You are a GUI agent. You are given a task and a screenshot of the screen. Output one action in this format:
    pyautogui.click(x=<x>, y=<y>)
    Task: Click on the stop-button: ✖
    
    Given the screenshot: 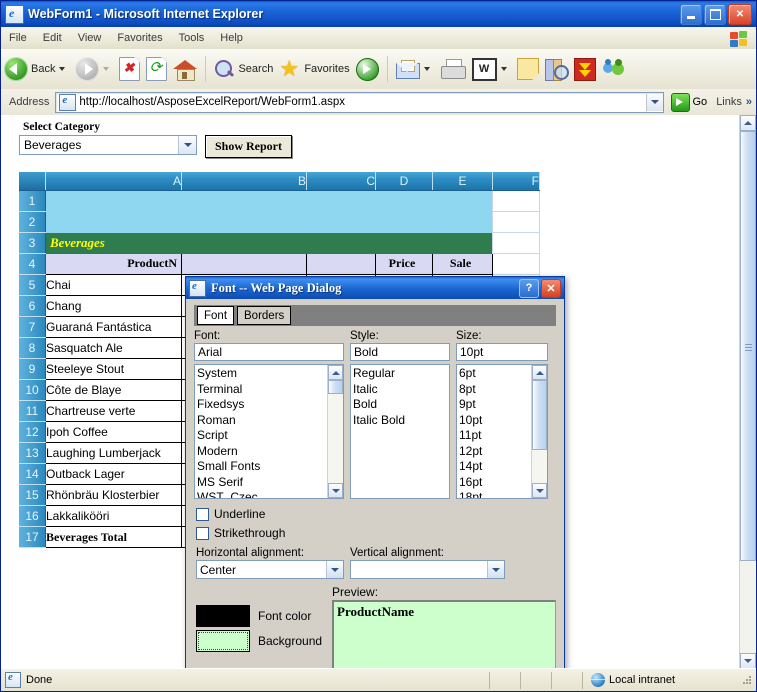 What is the action you would take?
    pyautogui.click(x=129, y=69)
    